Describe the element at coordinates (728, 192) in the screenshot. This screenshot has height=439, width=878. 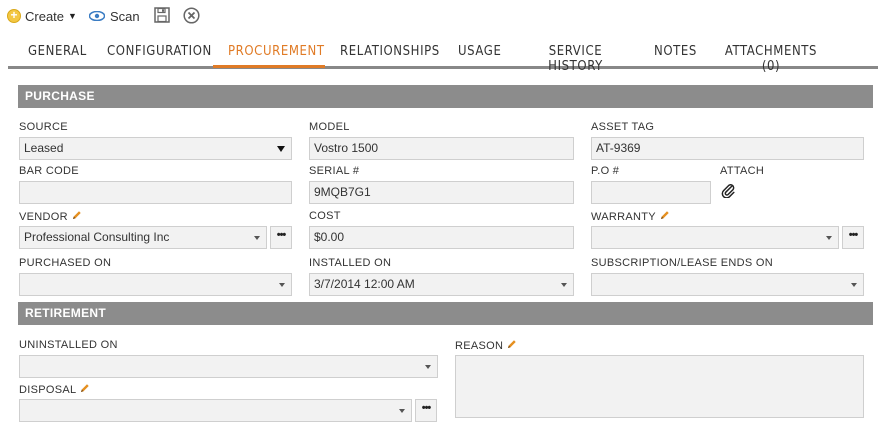
I see `paperclip-icon` at that location.